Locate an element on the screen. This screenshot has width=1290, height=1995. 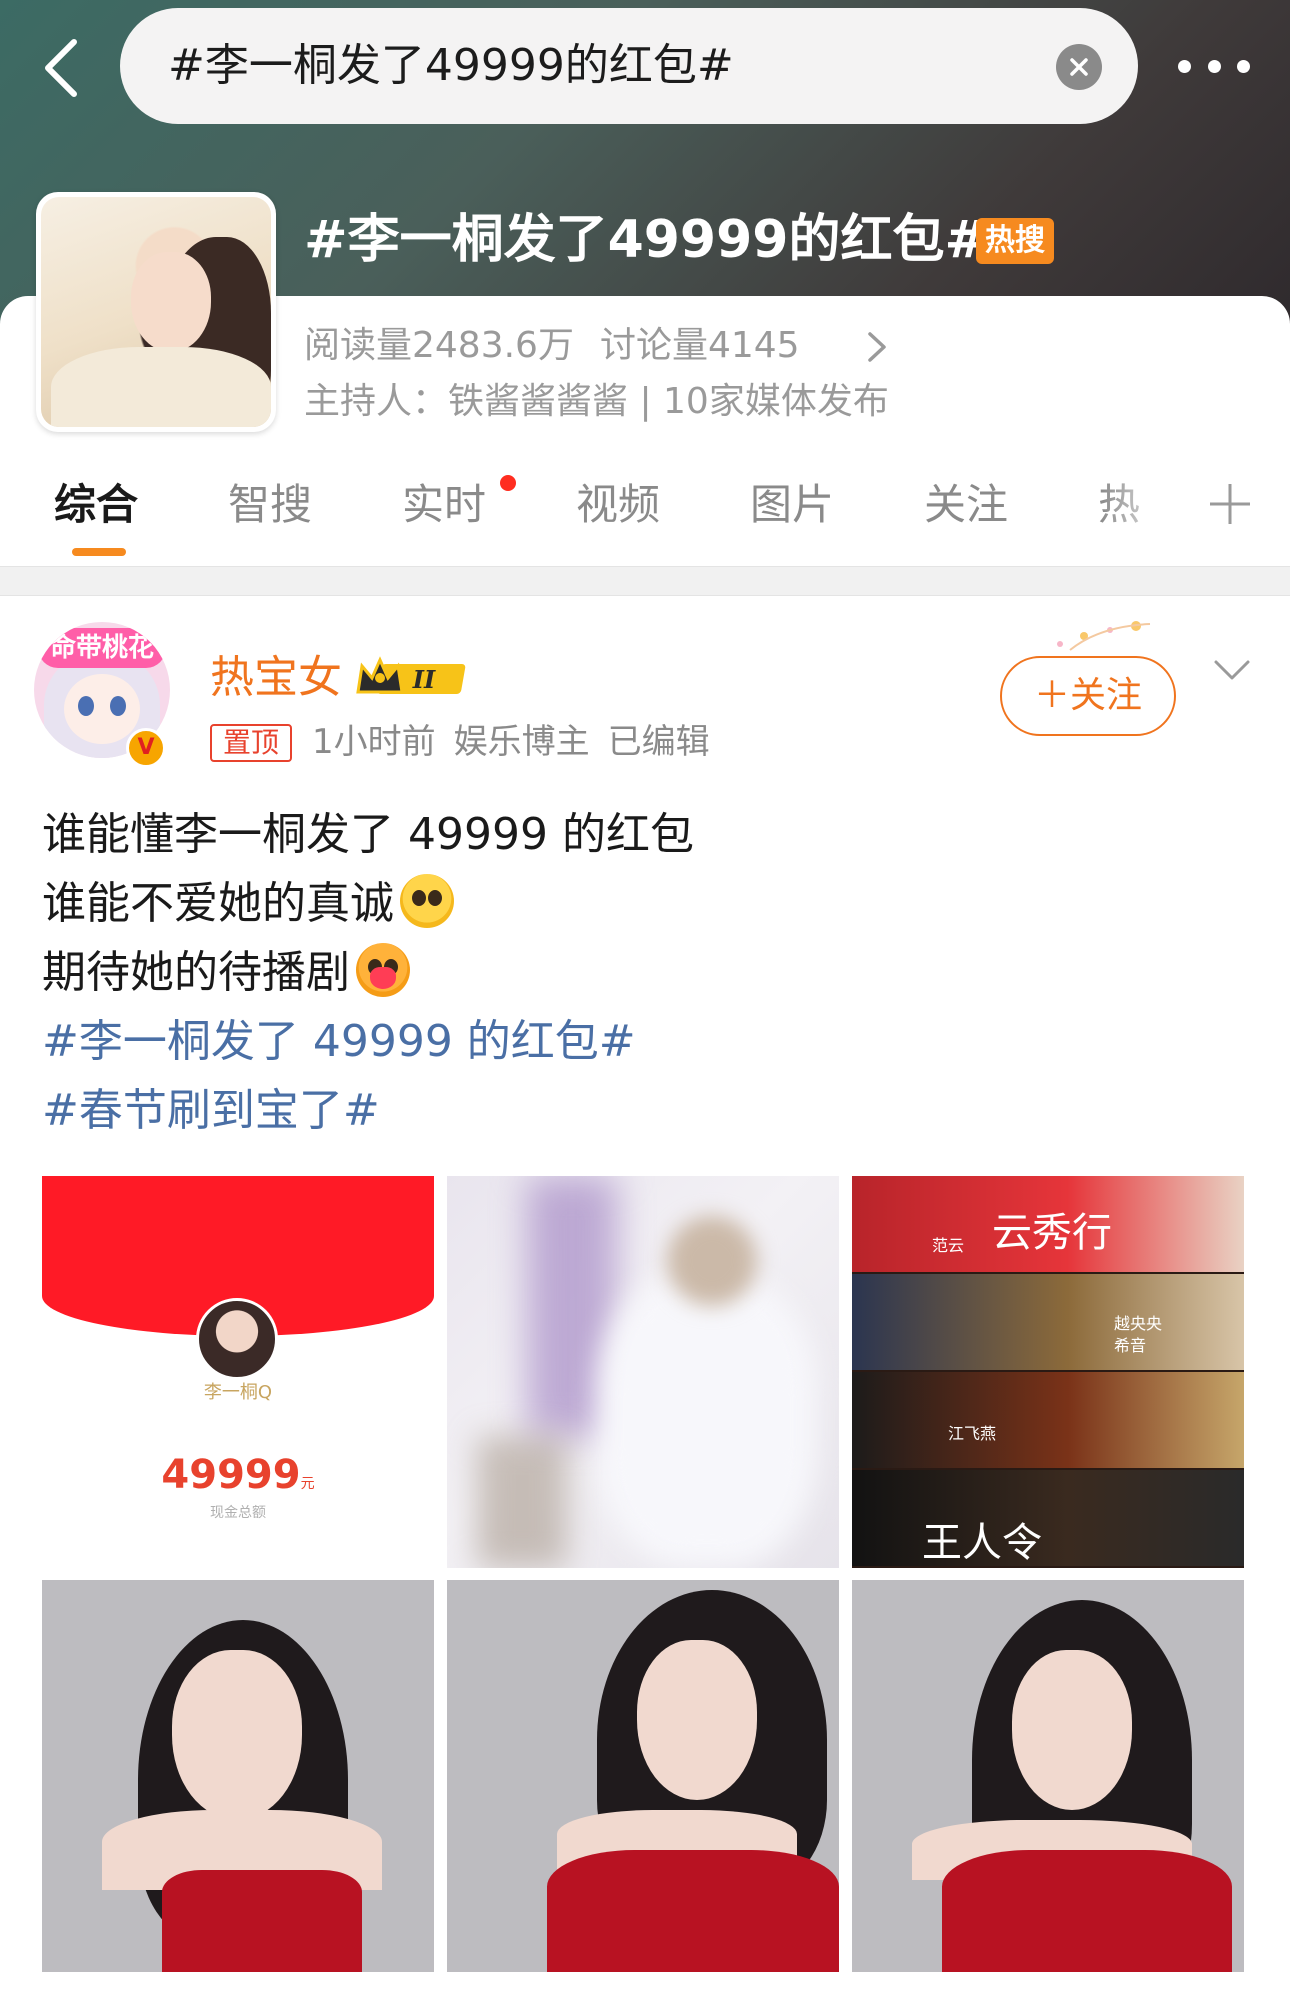
back-button is located at coordinates (60, 68).